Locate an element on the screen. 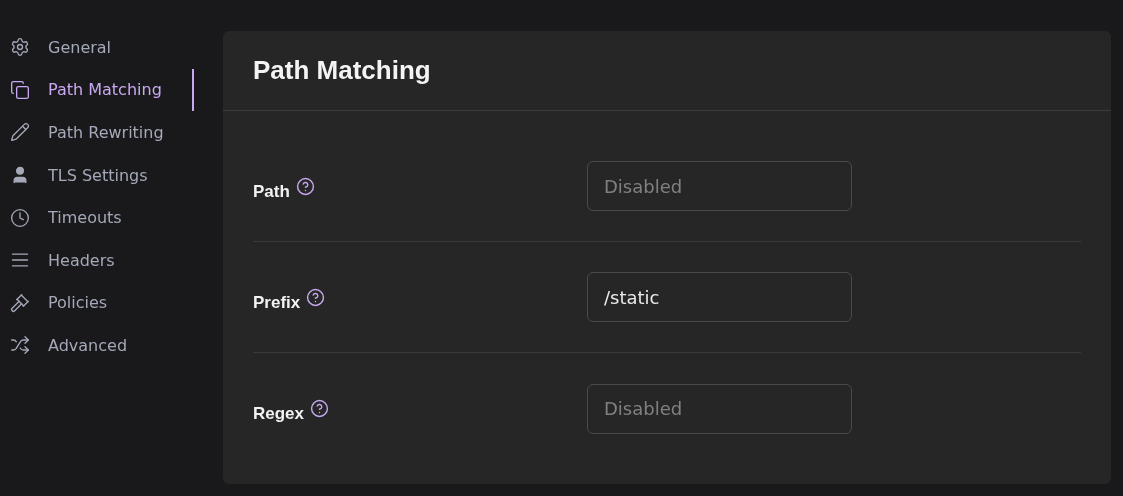 This screenshot has width=1123, height=496. sidebar-item: Advanced is located at coordinates (97, 345).